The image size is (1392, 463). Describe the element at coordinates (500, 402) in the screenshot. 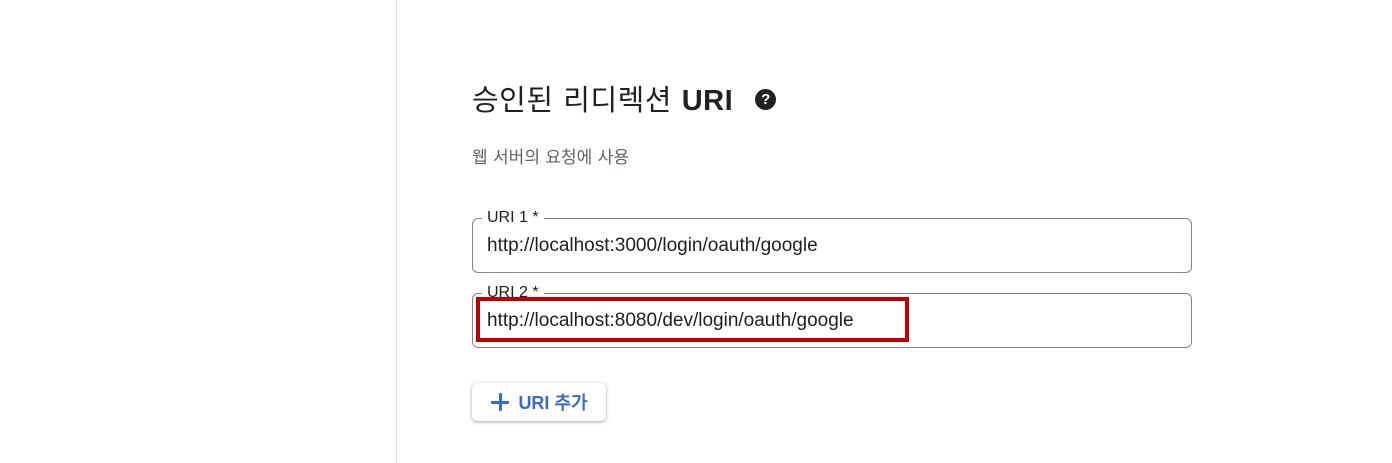

I see `plus-icon` at that location.